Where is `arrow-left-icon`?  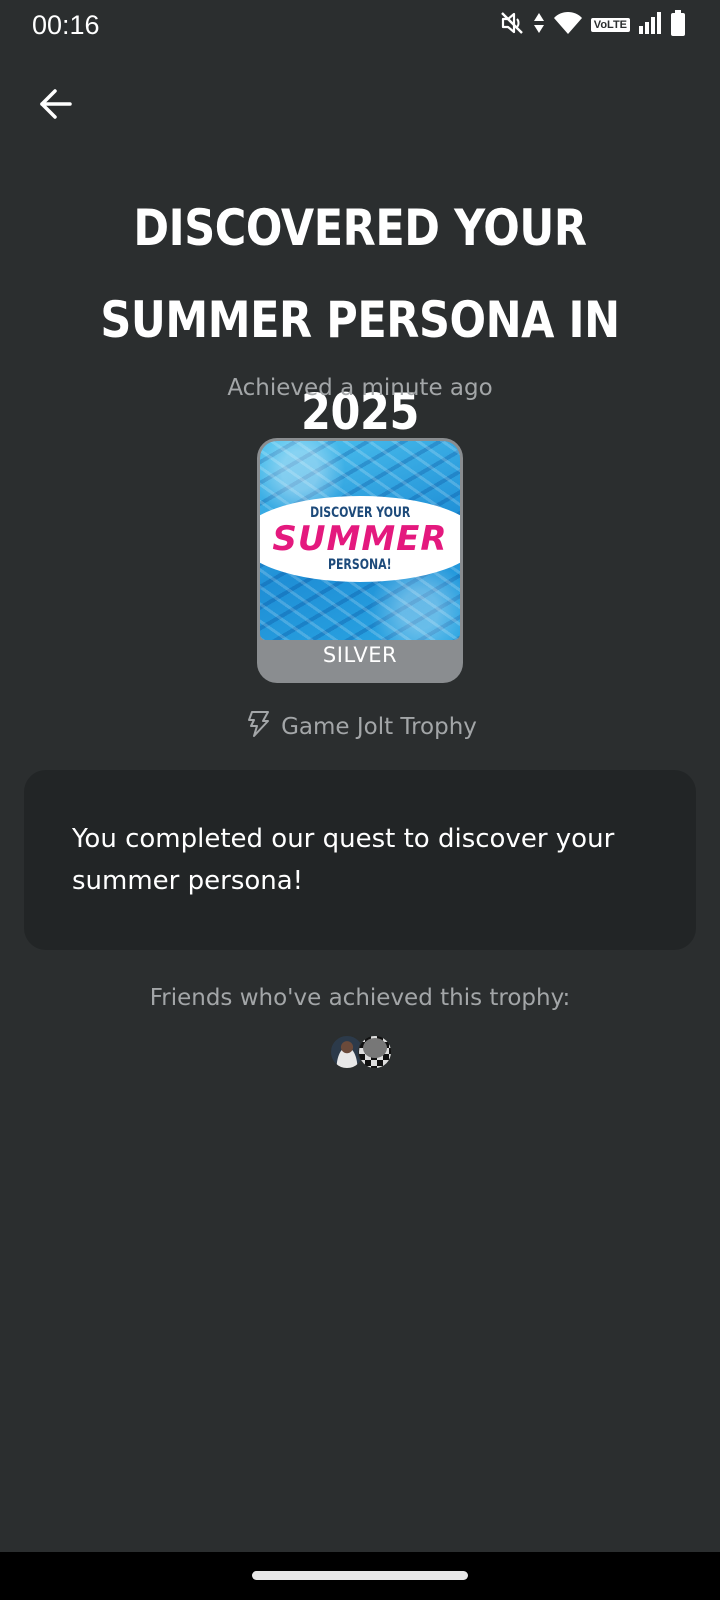
arrow-left-icon is located at coordinates (56, 106).